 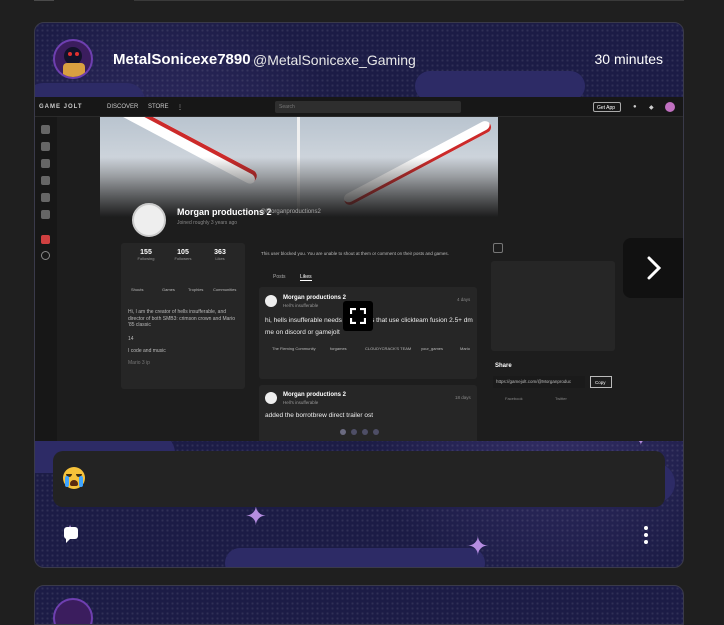 What do you see at coordinates (314, 298) in the screenshot?
I see `gj-post-1-author: Morgan productions 2` at bounding box center [314, 298].